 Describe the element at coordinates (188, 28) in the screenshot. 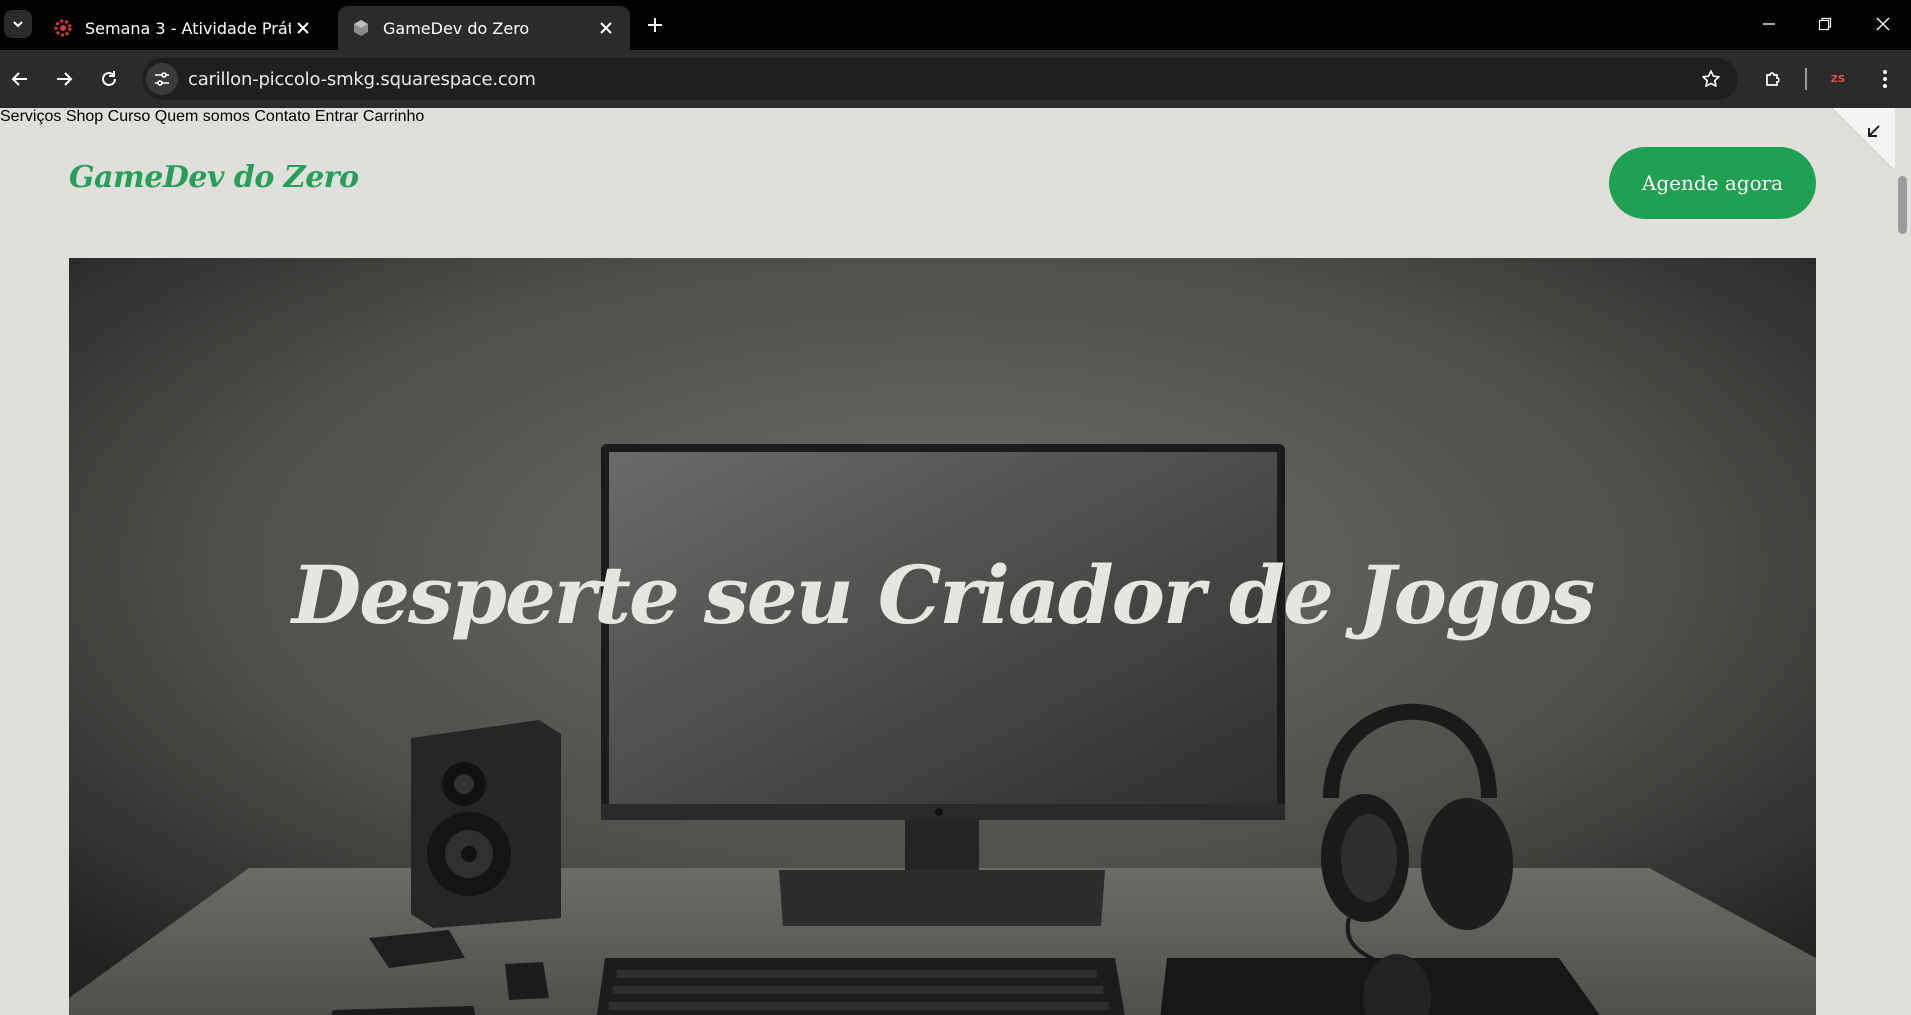

I see `tab-title: Semana 3 - Atividade Prática` at that location.